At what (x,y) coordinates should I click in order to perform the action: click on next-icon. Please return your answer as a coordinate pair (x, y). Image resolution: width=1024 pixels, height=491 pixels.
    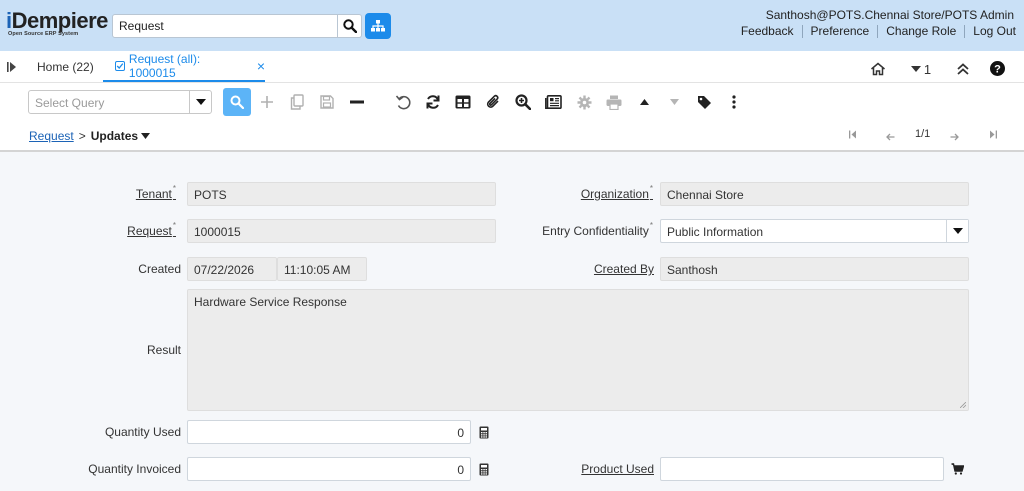
    Looking at the image, I should click on (674, 102).